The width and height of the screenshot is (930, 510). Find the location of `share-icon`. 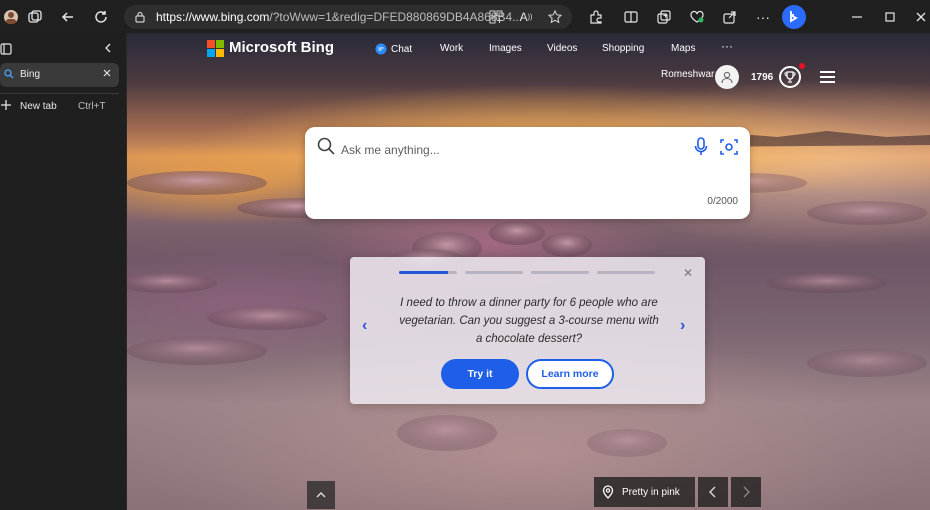

share-icon is located at coordinates (730, 17).